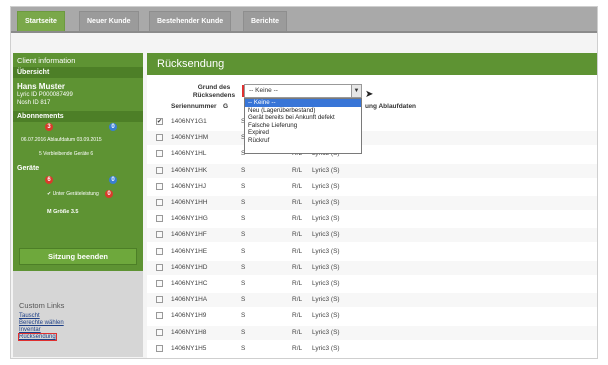 The image size is (608, 365). What do you see at coordinates (372, 316) in the screenshot?
I see `table-row: 1406NY1H9 S R/L Lyric3 (S)` at bounding box center [372, 316].